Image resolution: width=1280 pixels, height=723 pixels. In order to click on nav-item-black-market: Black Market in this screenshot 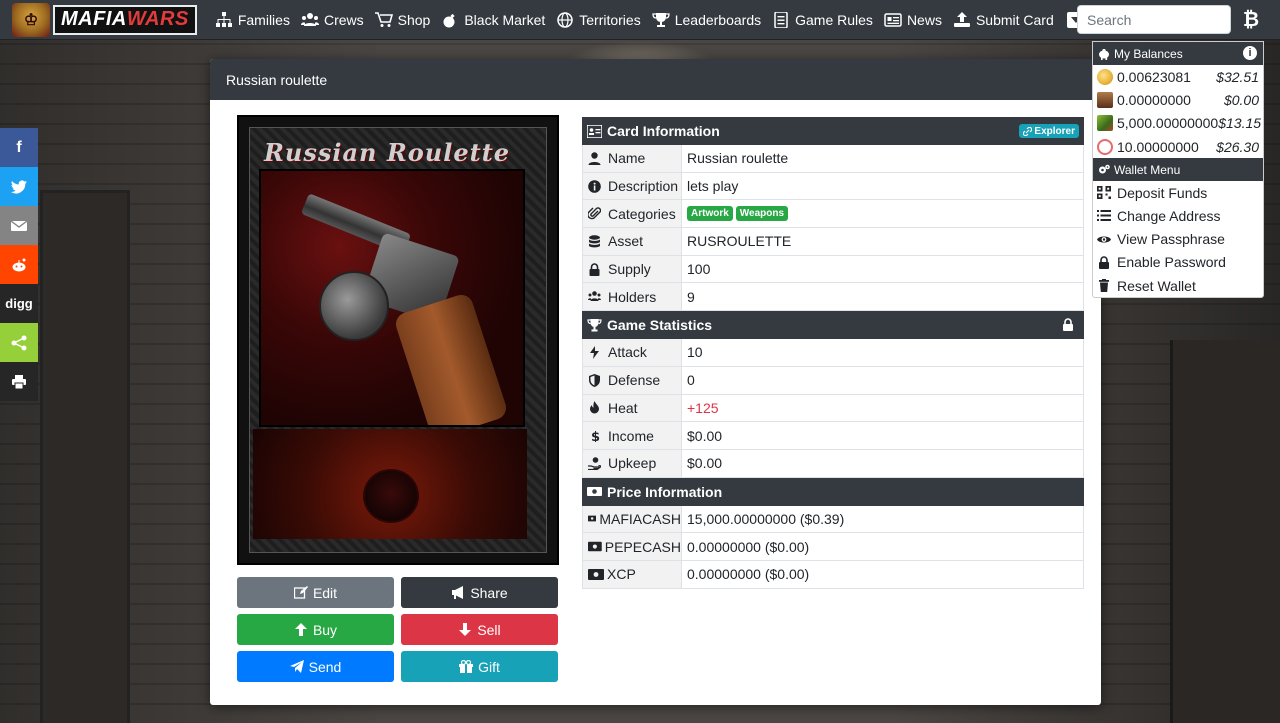, I will do `click(493, 20)`.